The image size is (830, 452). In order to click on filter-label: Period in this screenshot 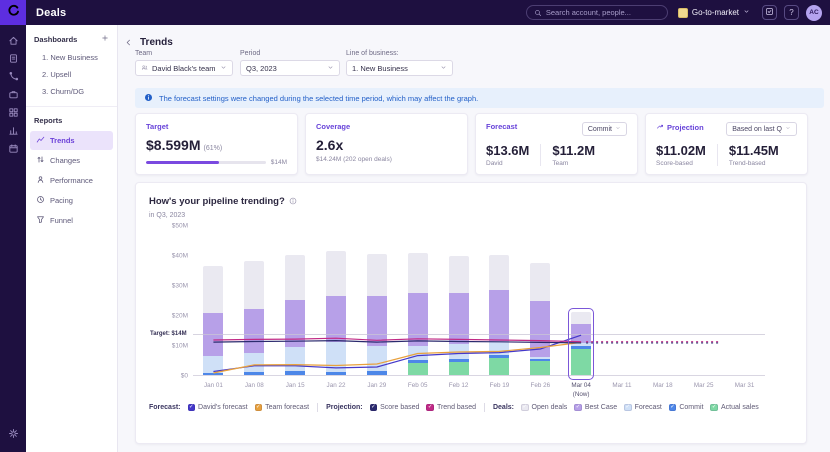, I will do `click(250, 53)`.